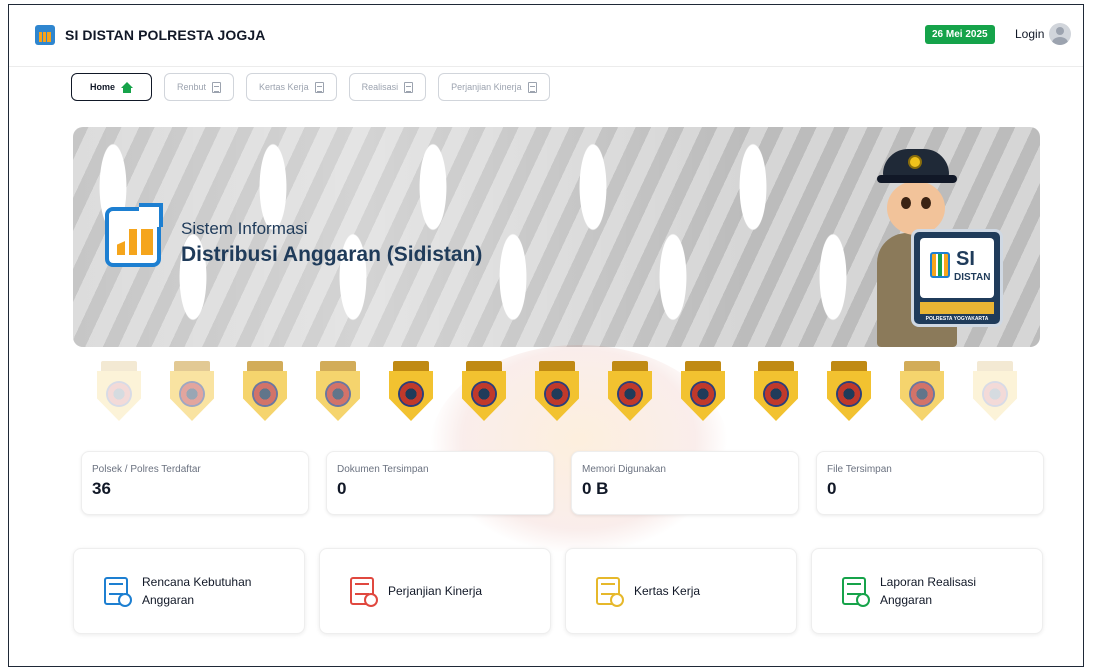 The width and height of the screenshot is (1093, 671). I want to click on tab-renbut: Renbut, so click(199, 87).